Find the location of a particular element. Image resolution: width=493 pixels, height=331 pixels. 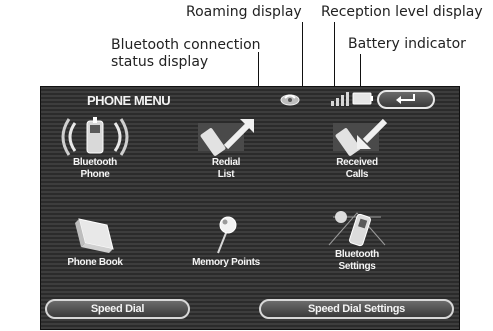

phone-book-icon is located at coordinates (95, 235).